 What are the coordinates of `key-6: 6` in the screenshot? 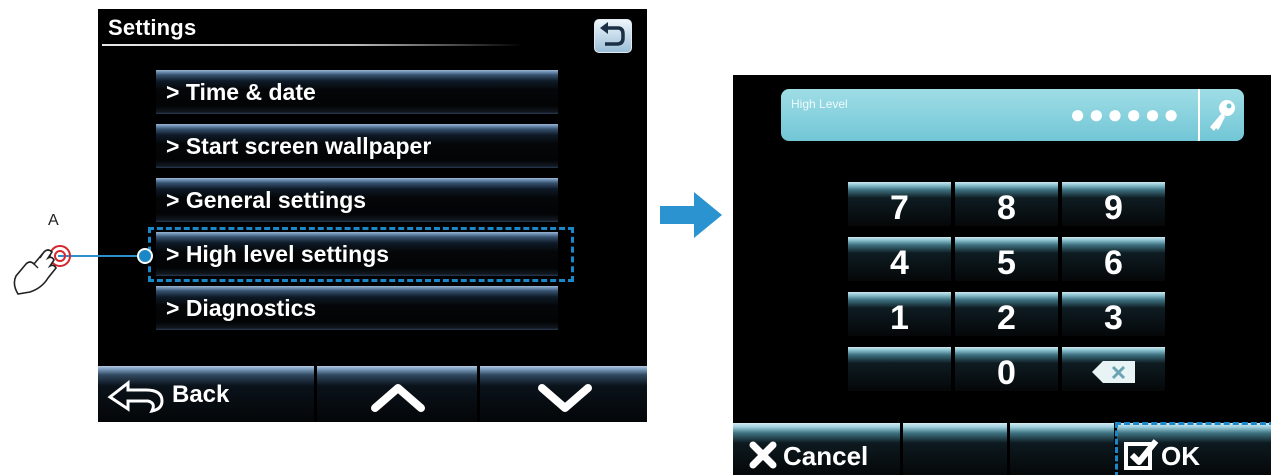 It's located at (1113, 259).